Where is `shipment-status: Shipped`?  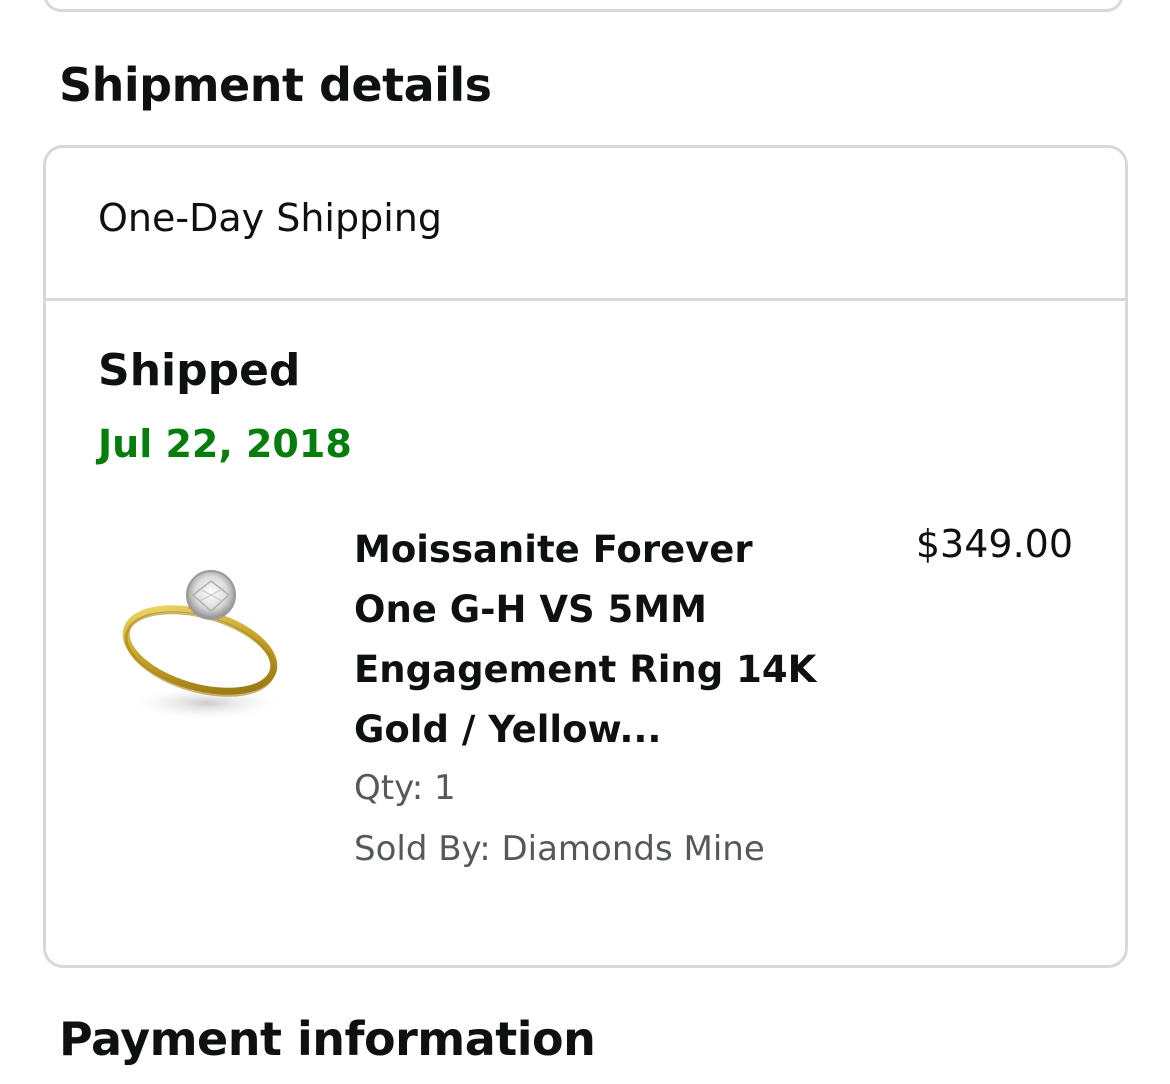
shipment-status: Shipped is located at coordinates (199, 370).